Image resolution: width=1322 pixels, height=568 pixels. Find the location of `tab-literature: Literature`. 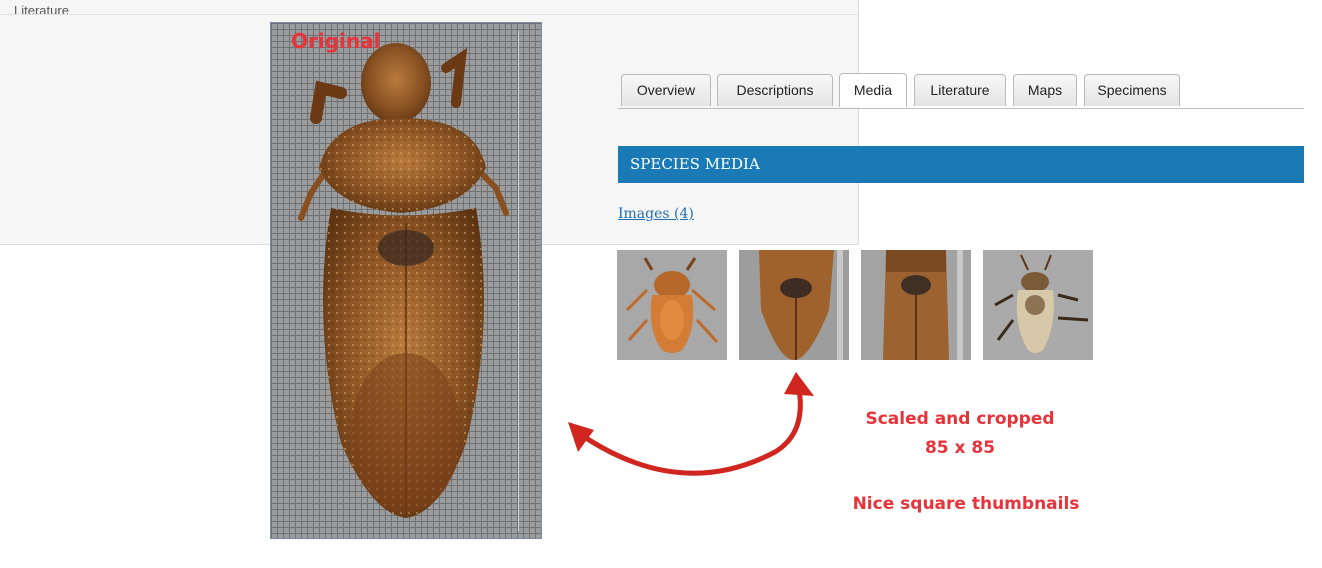

tab-literature: Literature is located at coordinates (960, 90).